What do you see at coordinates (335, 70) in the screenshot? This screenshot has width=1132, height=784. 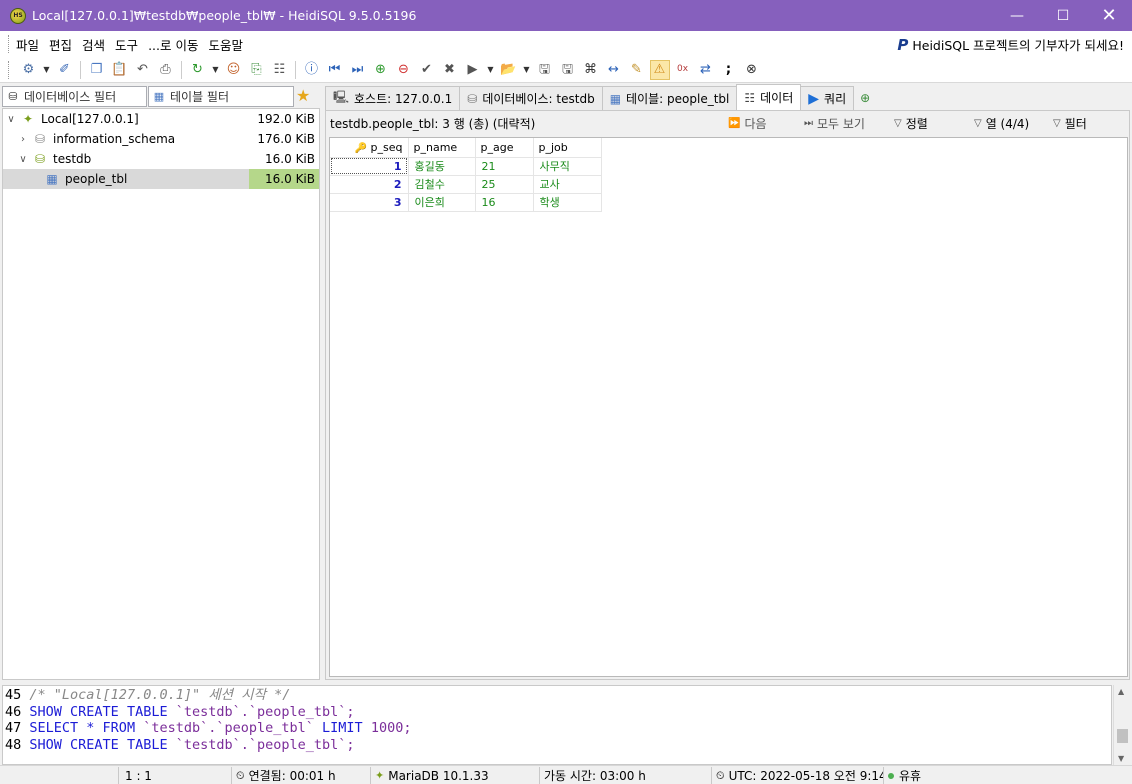 I see `first-record-icon: ⏮` at bounding box center [335, 70].